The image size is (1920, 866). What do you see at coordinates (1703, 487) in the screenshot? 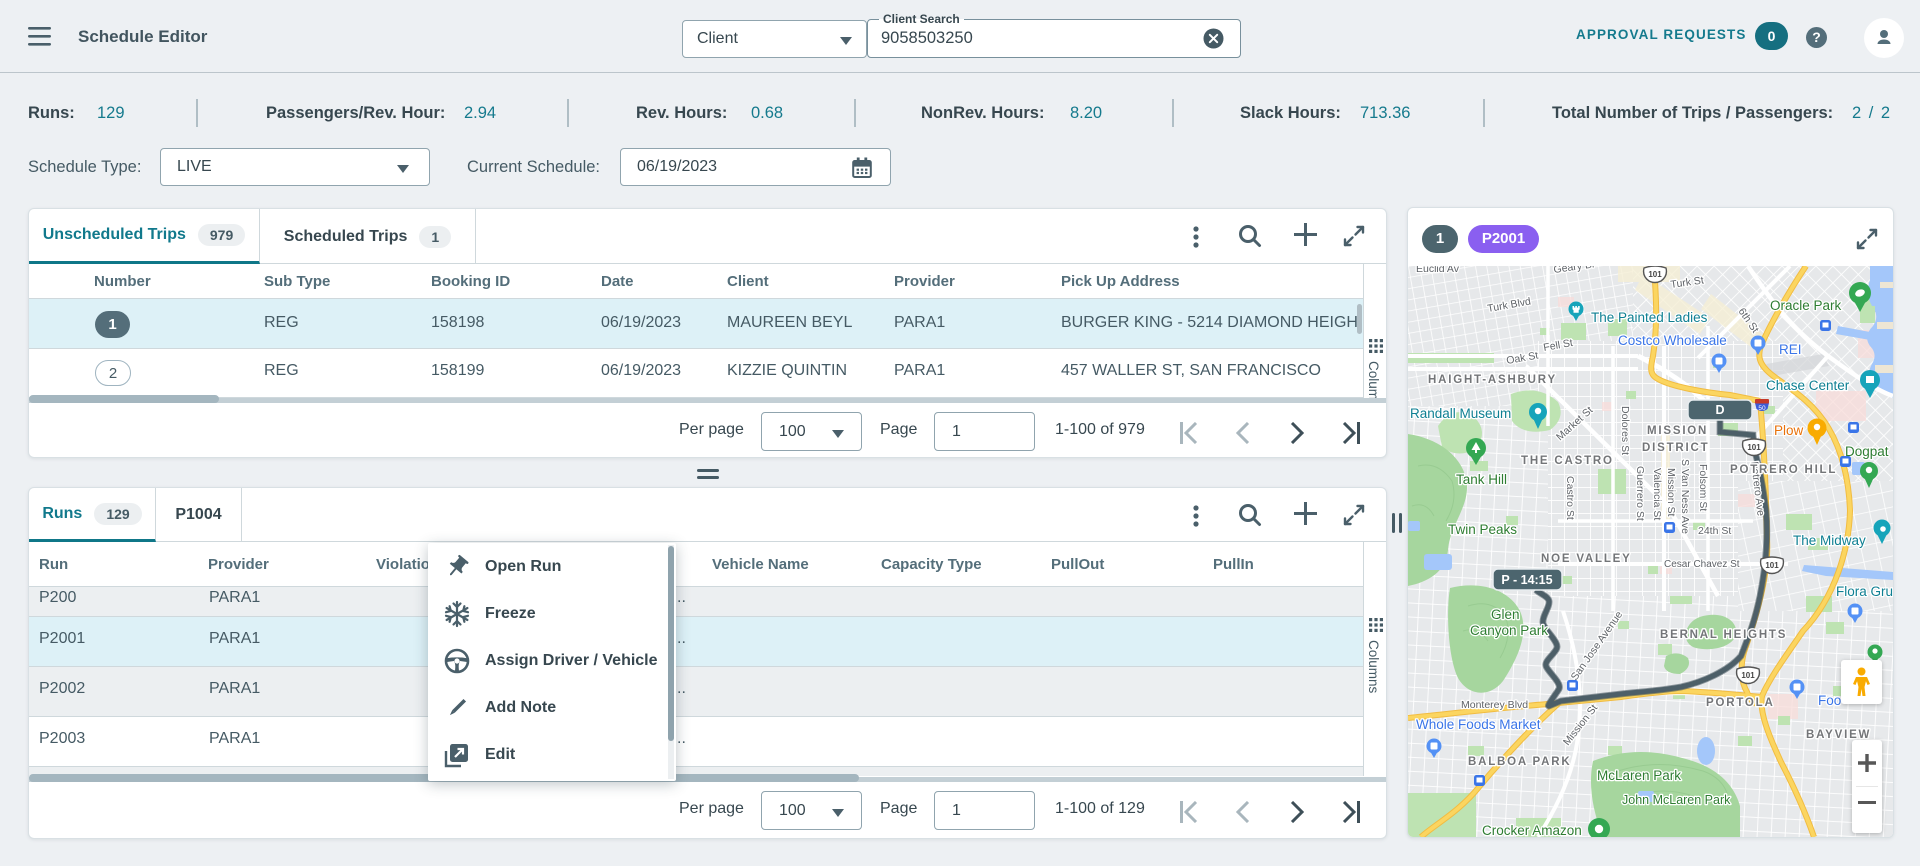
I see `svg-text: Folsom St` at bounding box center [1703, 487].